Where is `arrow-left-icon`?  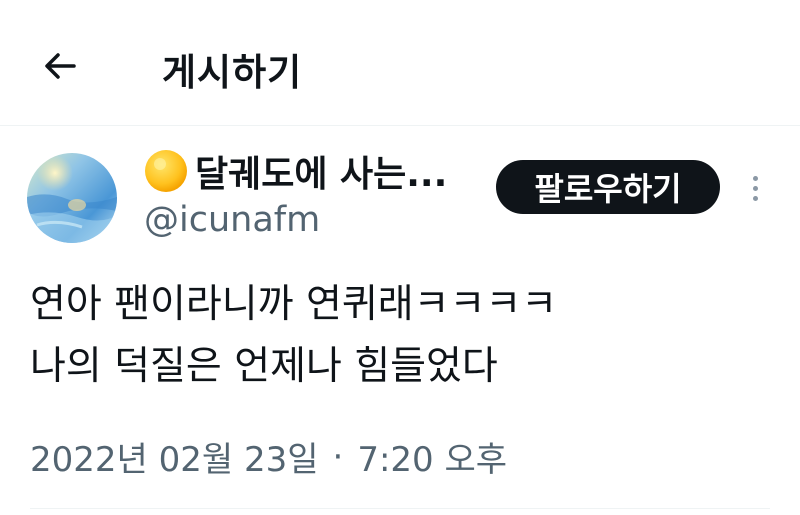
arrow-left-icon is located at coordinates (60, 66).